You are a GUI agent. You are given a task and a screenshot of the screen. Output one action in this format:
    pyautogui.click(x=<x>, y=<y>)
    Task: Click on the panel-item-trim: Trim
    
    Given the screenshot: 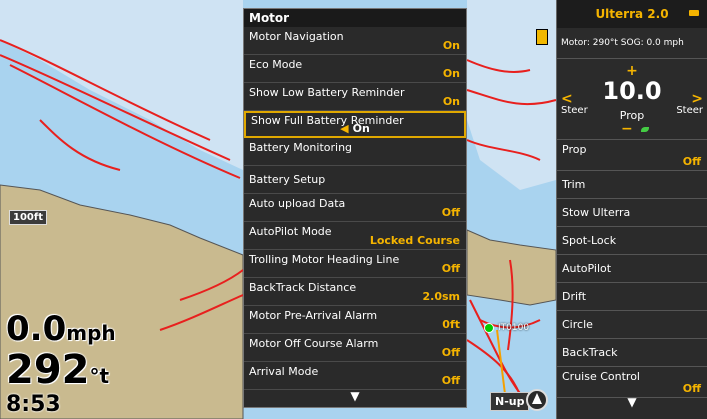 What is the action you would take?
    pyautogui.click(x=632, y=185)
    